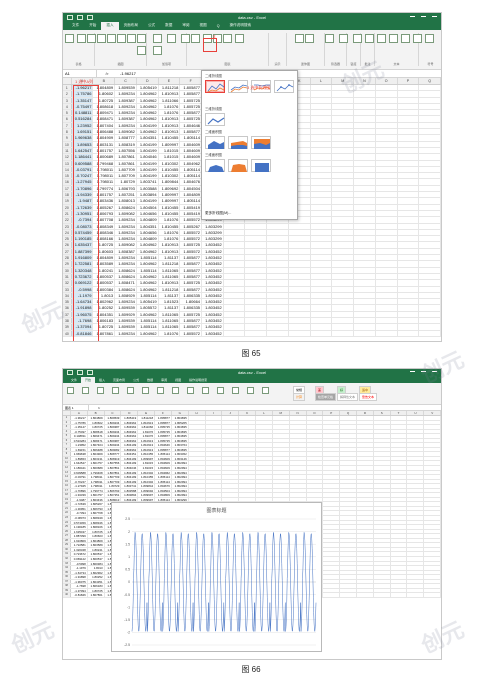 This screenshot has width=502, height=678. I want to click on column-header-L: L, so click(322, 81).